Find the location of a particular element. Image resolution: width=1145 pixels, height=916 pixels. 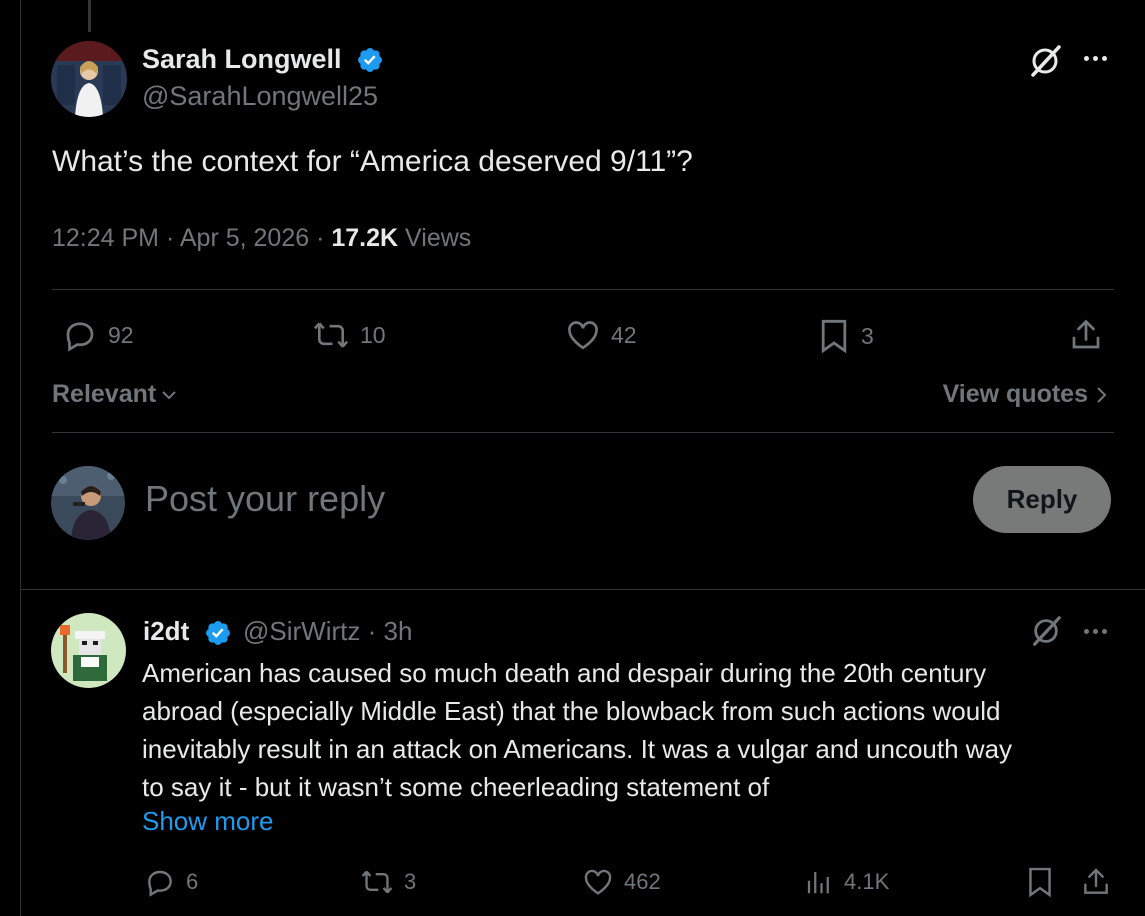

reply-input: Post your reply is located at coordinates (265, 499).